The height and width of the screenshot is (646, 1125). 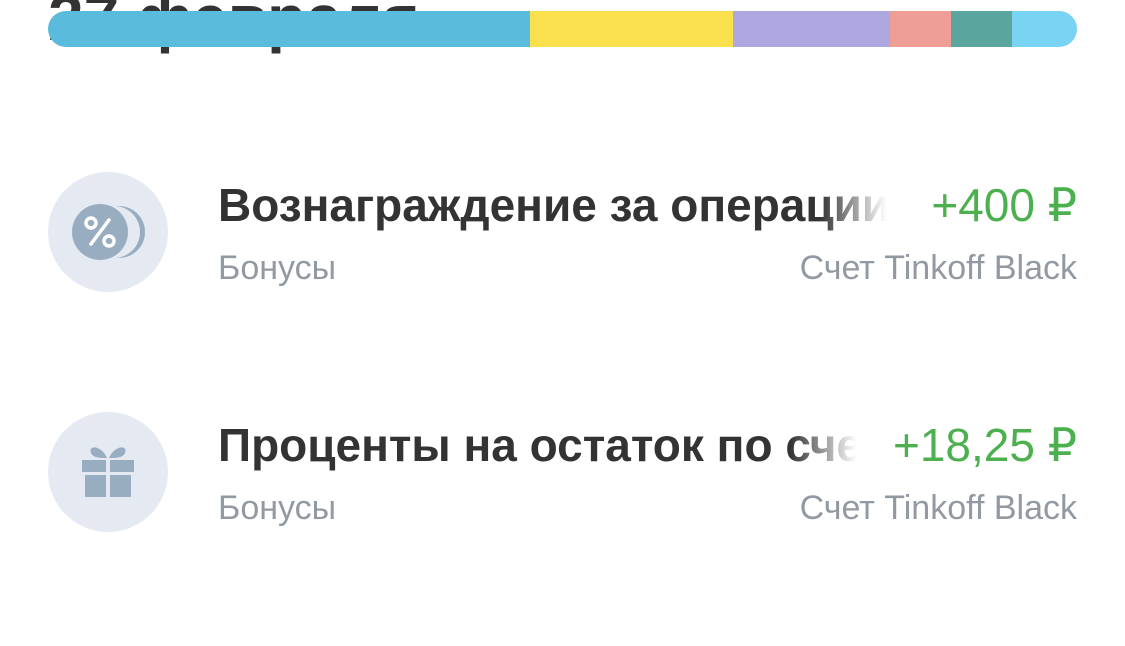 I want to click on transaction-title: Вознаграждение за операции, so click(x=554, y=205).